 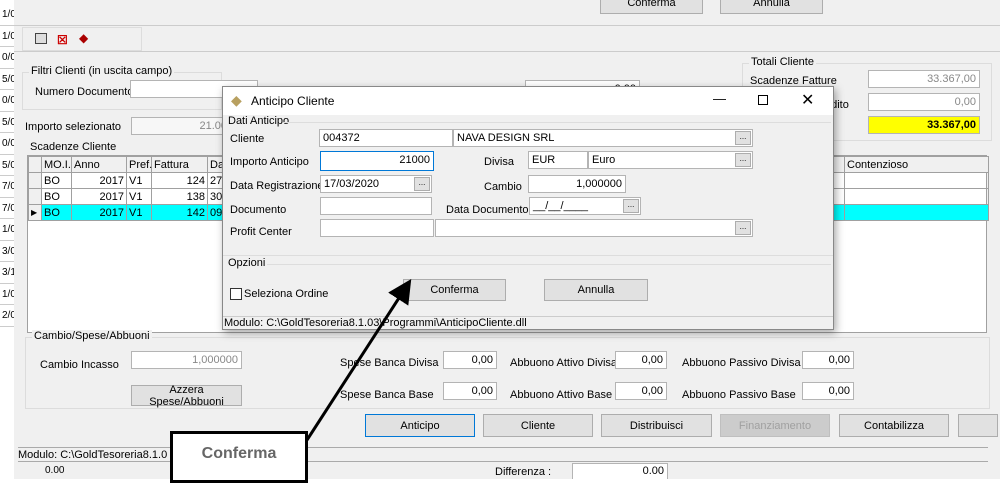 I want to click on callout-box: Conferma, so click(x=239, y=457).